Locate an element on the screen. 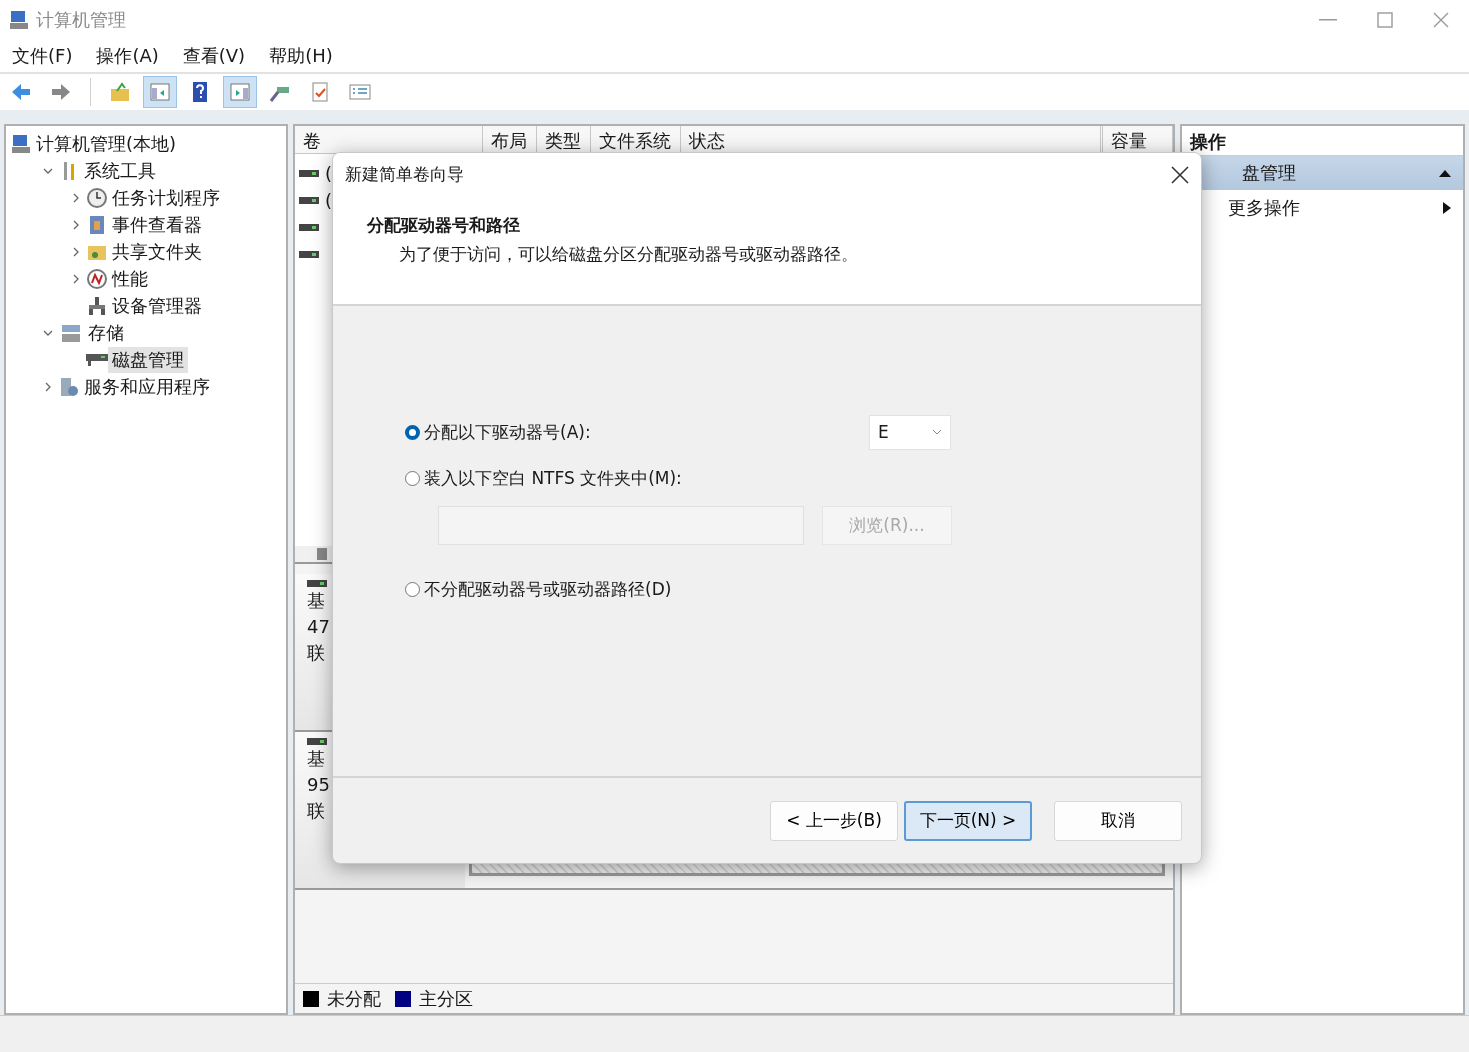  window-title: 计算机管理 is located at coordinates (81, 20).